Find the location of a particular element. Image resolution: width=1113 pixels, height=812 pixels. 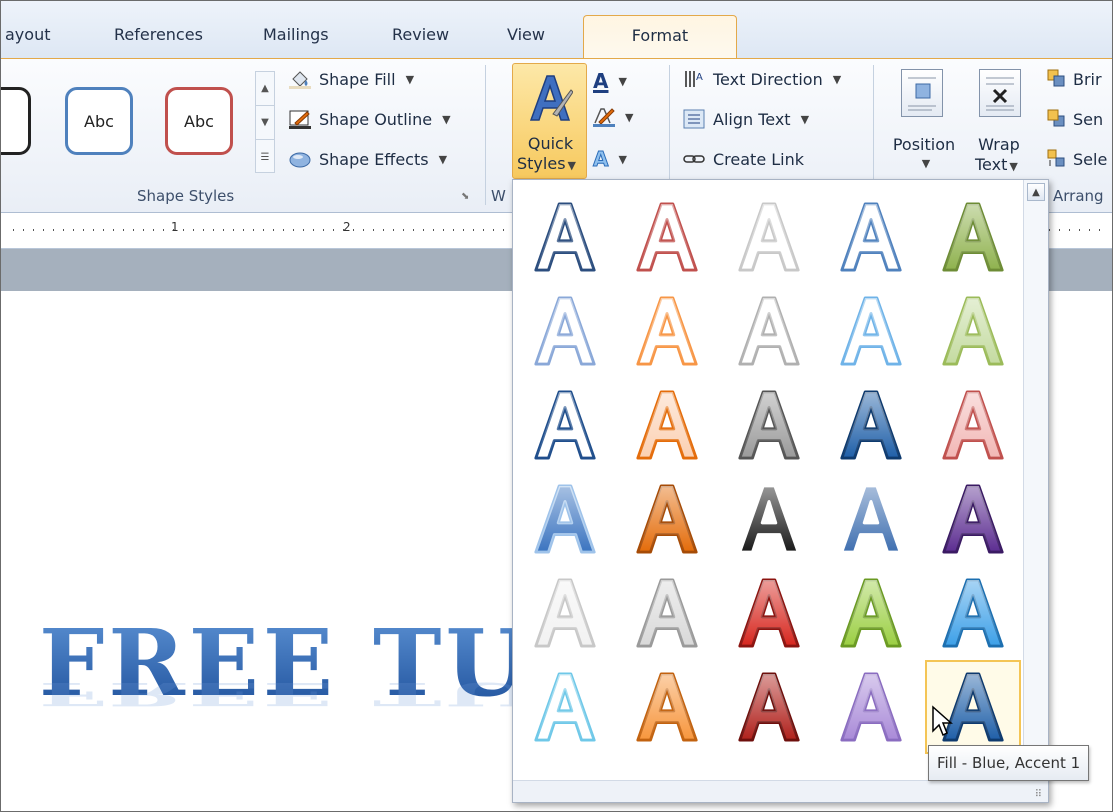

resize-grip-icon: ⠿ is located at coordinates (1038, 794).